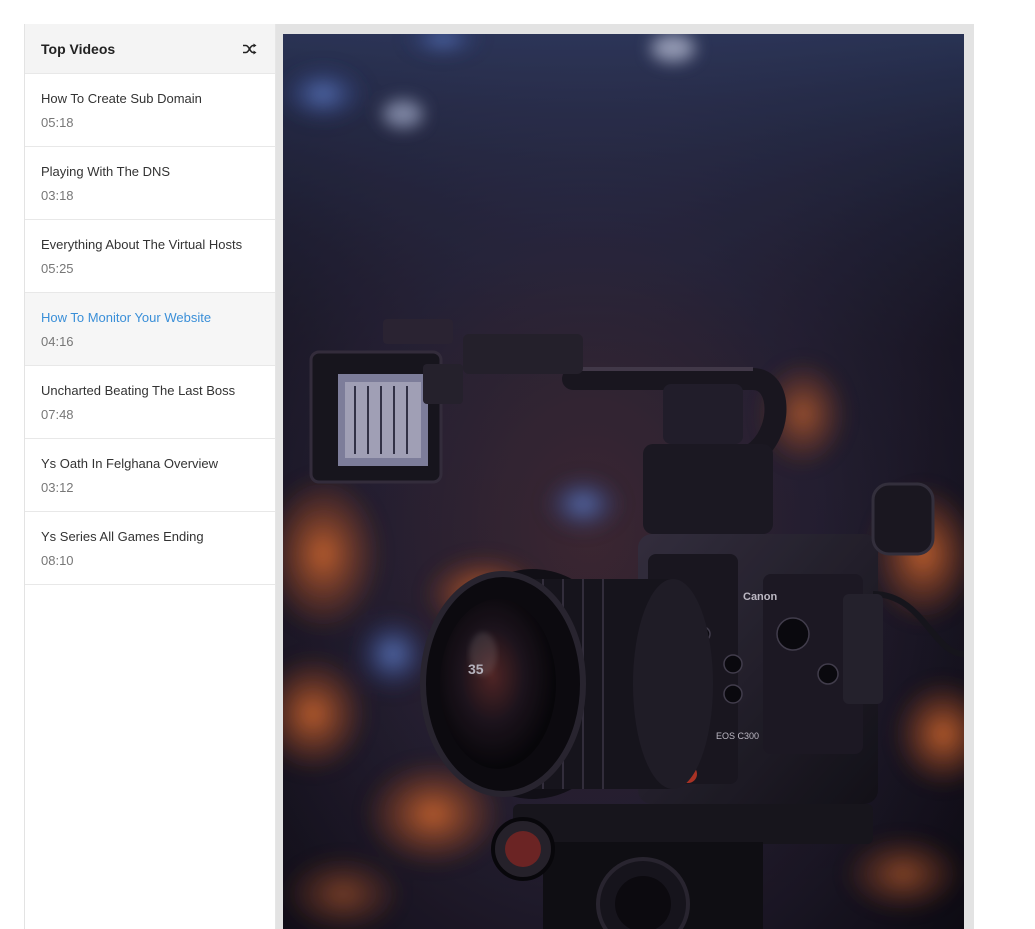 Image resolution: width=1035 pixels, height=929 pixels. I want to click on video-duration: 04:16, so click(57, 341).